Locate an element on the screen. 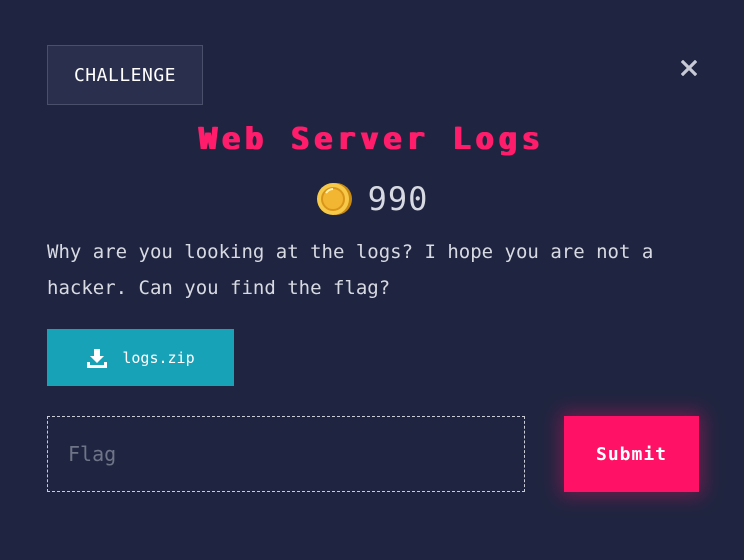  submit-button: Submit is located at coordinates (631, 454).